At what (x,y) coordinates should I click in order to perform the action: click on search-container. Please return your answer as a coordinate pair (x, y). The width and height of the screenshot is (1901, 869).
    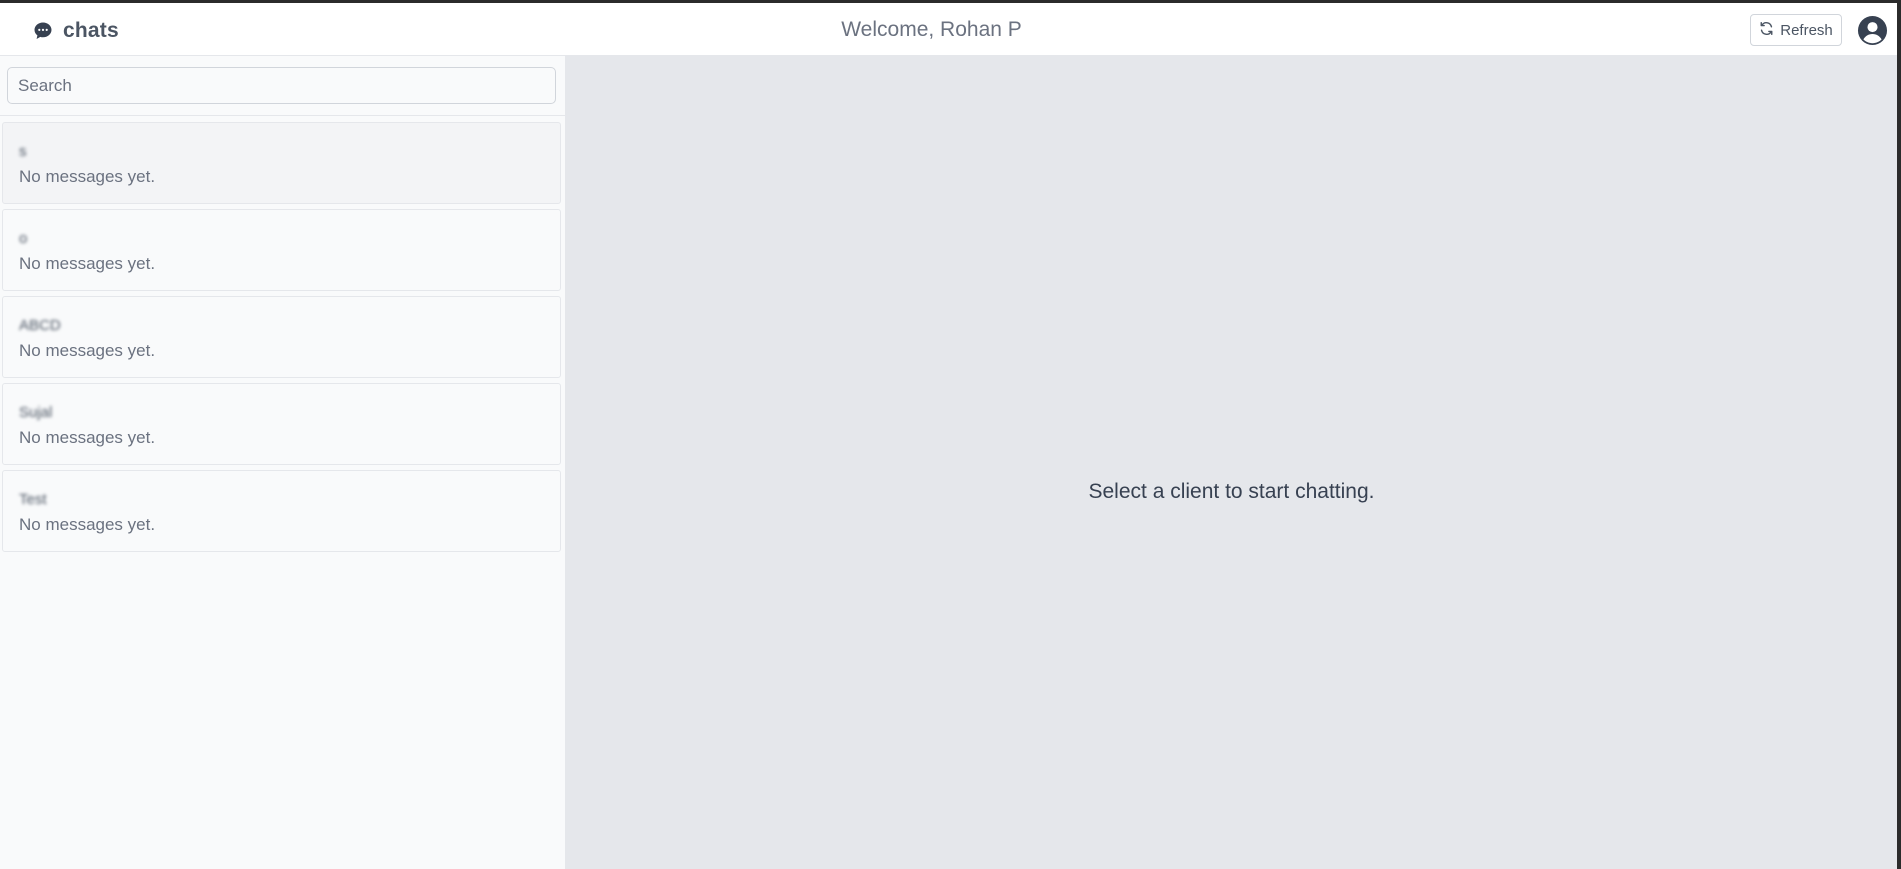
    Looking at the image, I should click on (282, 86).